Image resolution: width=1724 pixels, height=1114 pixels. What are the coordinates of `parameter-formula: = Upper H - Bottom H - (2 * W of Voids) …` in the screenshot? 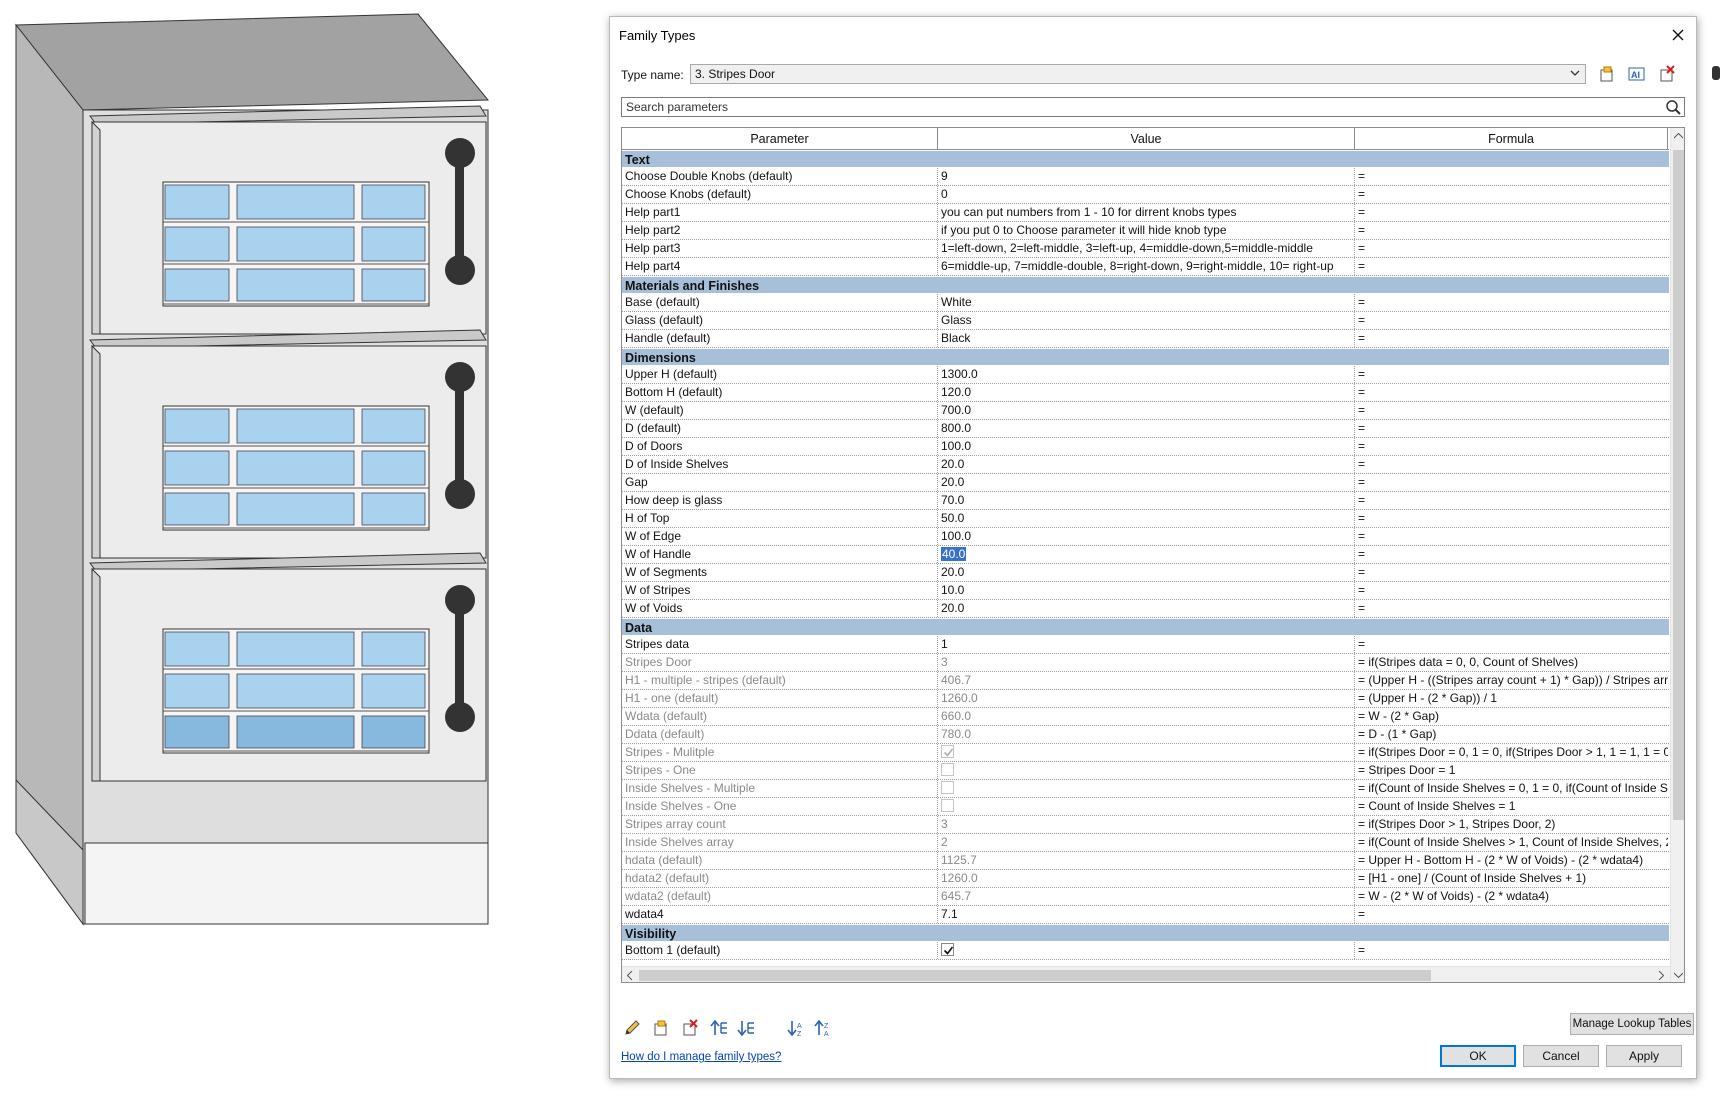 It's located at (1511, 860).